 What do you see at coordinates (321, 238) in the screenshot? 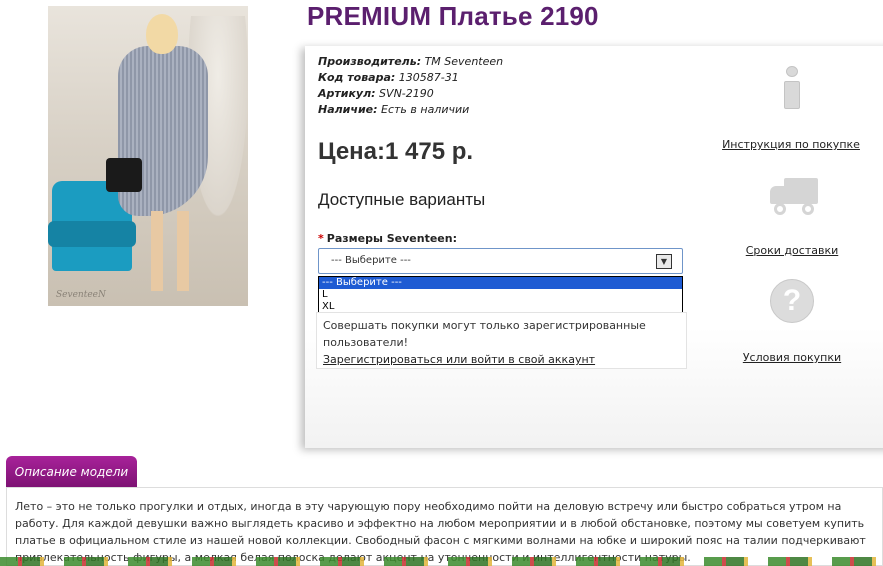
I see `required-mark: *` at bounding box center [321, 238].